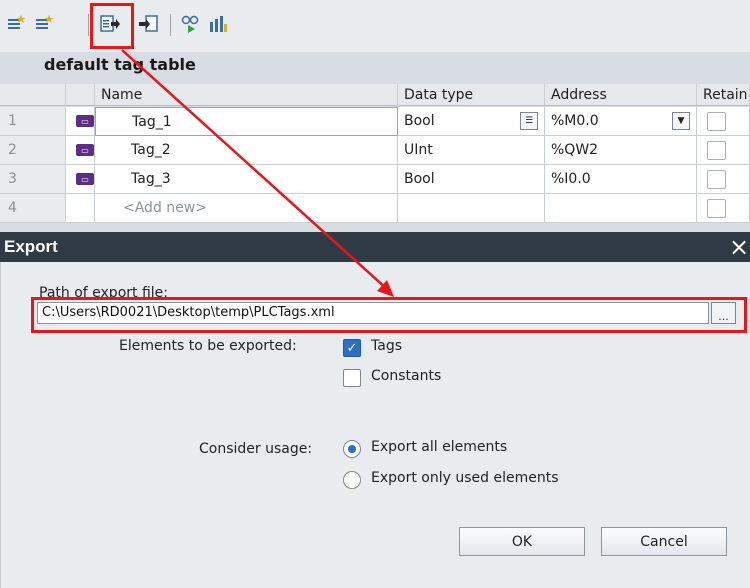 The image size is (750, 588). Describe the element at coordinates (739, 247) in the screenshot. I see `close-icon: ×` at that location.